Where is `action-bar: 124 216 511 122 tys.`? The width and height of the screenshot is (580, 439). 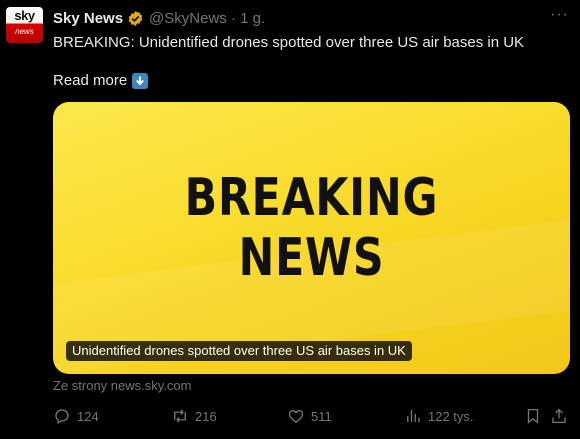
action-bar: 124 216 511 122 tys. is located at coordinates (311, 417).